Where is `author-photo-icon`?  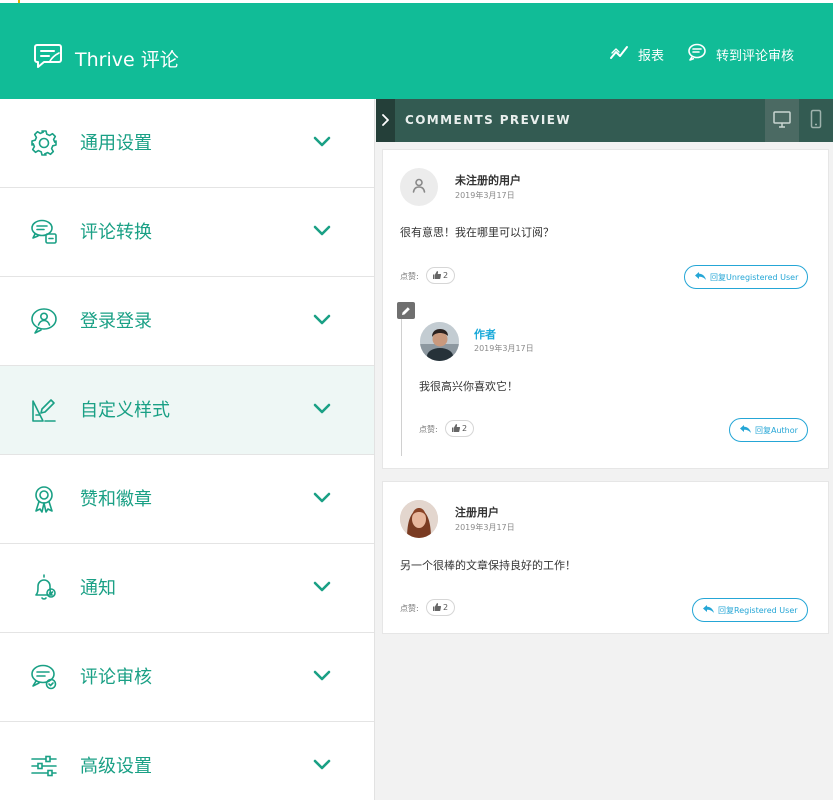 author-photo-icon is located at coordinates (439, 341).